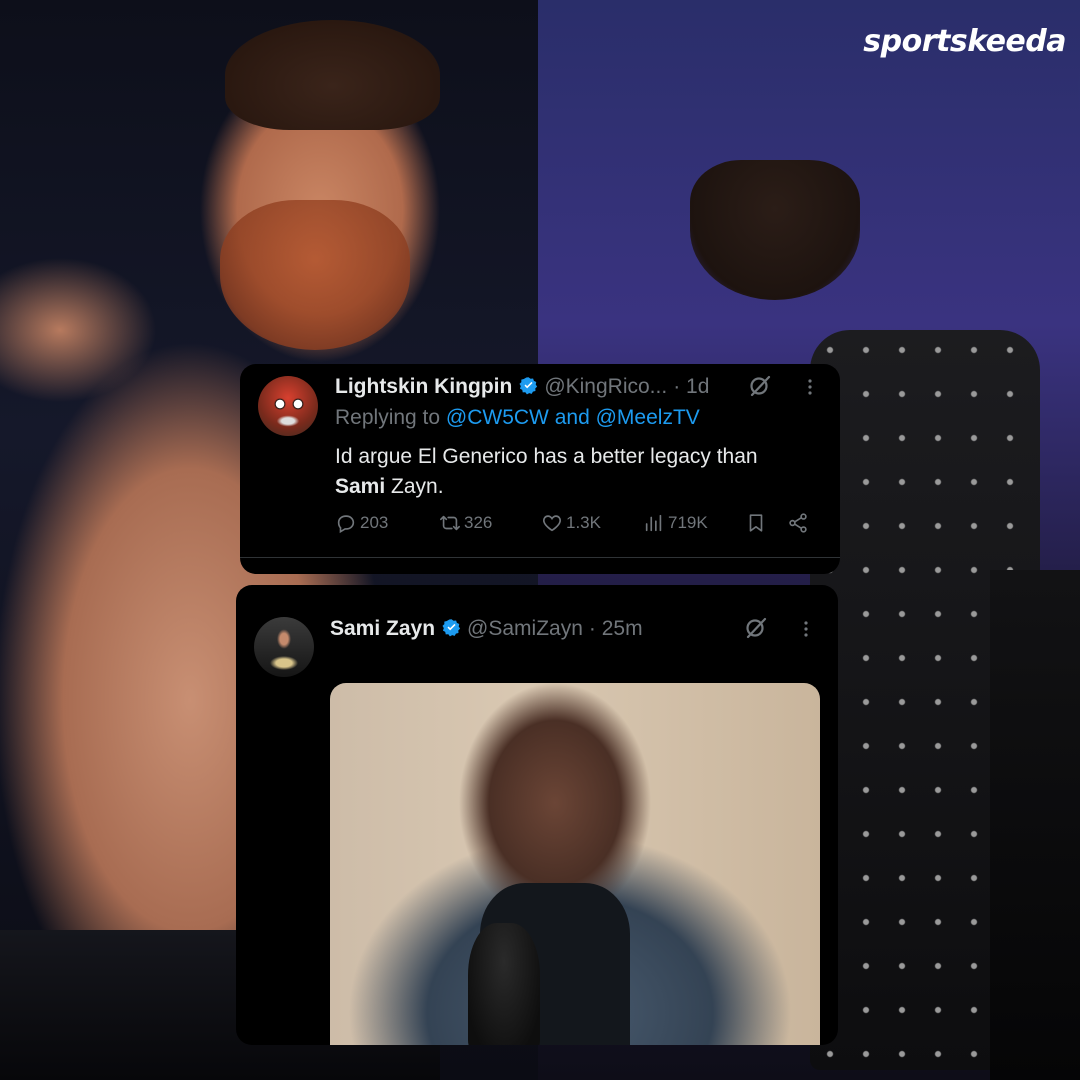  I want to click on right-wrestler-sleeve, so click(1035, 825).